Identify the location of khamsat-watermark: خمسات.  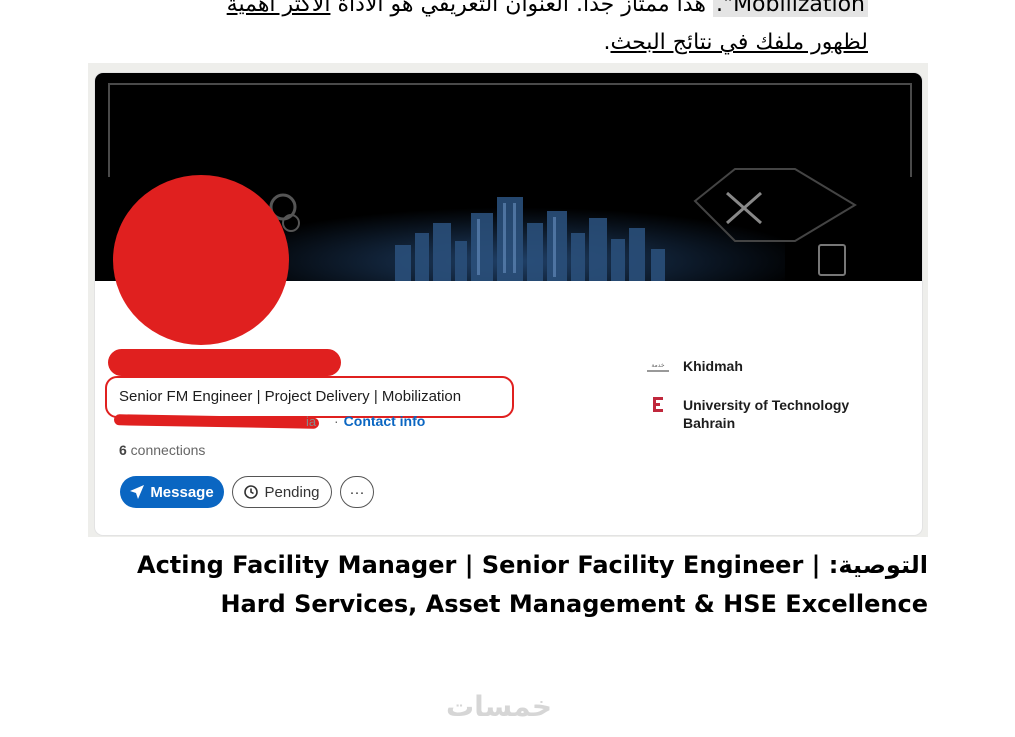
(499, 706).